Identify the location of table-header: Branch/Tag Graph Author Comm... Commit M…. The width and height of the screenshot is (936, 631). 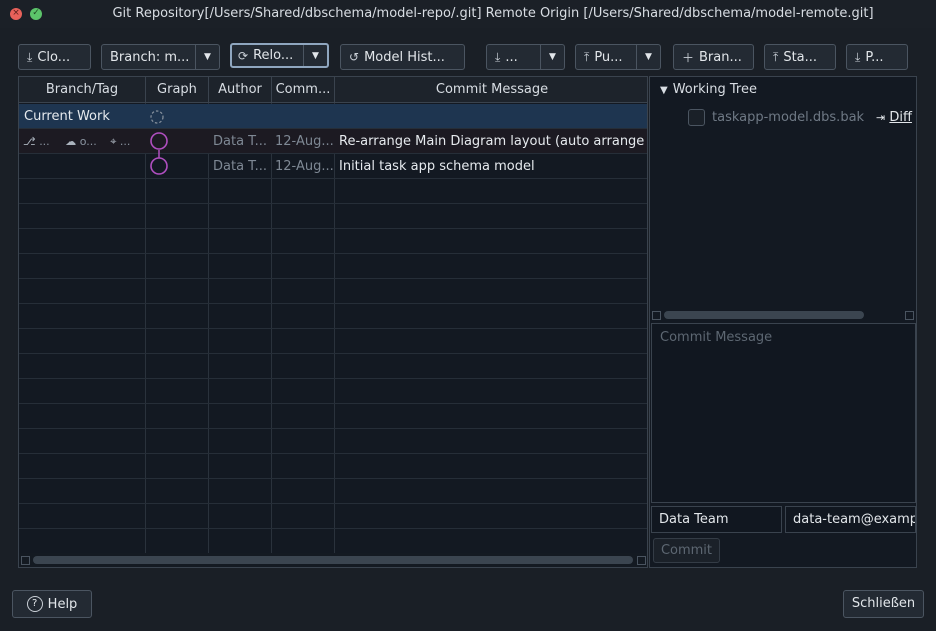
(333, 90).